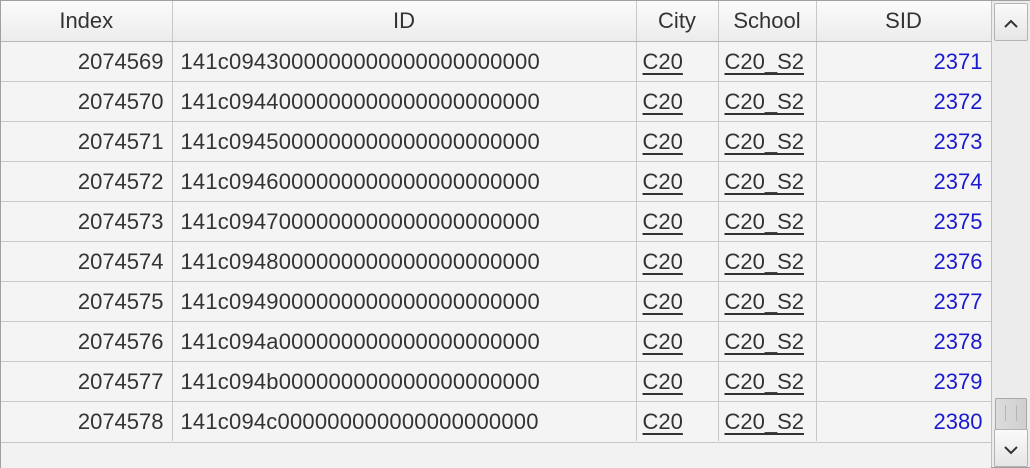 This screenshot has height=468, width=1030. Describe the element at coordinates (87, 61) in the screenshot. I see `index-cell: 2074569` at that location.